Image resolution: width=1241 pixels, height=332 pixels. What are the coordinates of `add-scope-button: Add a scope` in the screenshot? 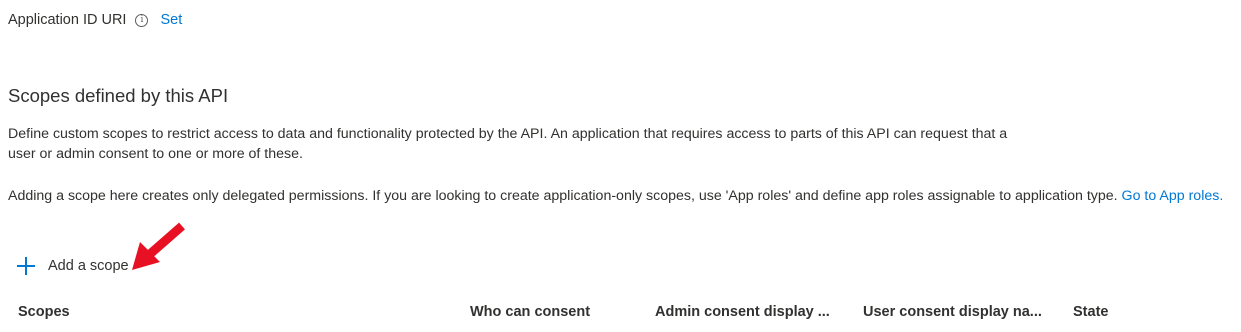 It's located at (72, 266).